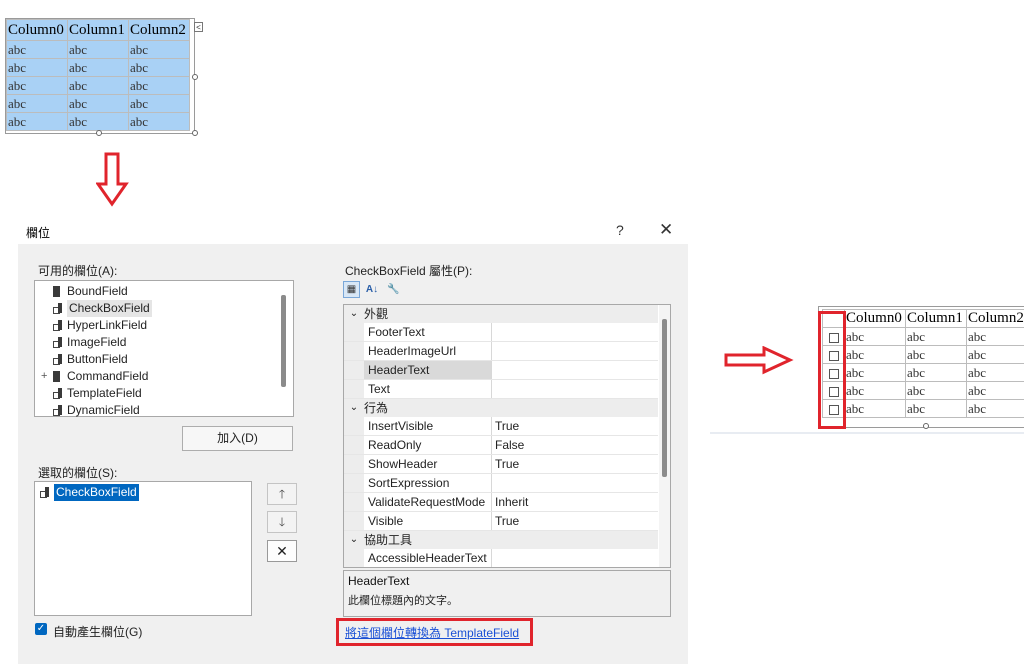  I want to click on auto-generate-checkbox: ✓, so click(41, 629).